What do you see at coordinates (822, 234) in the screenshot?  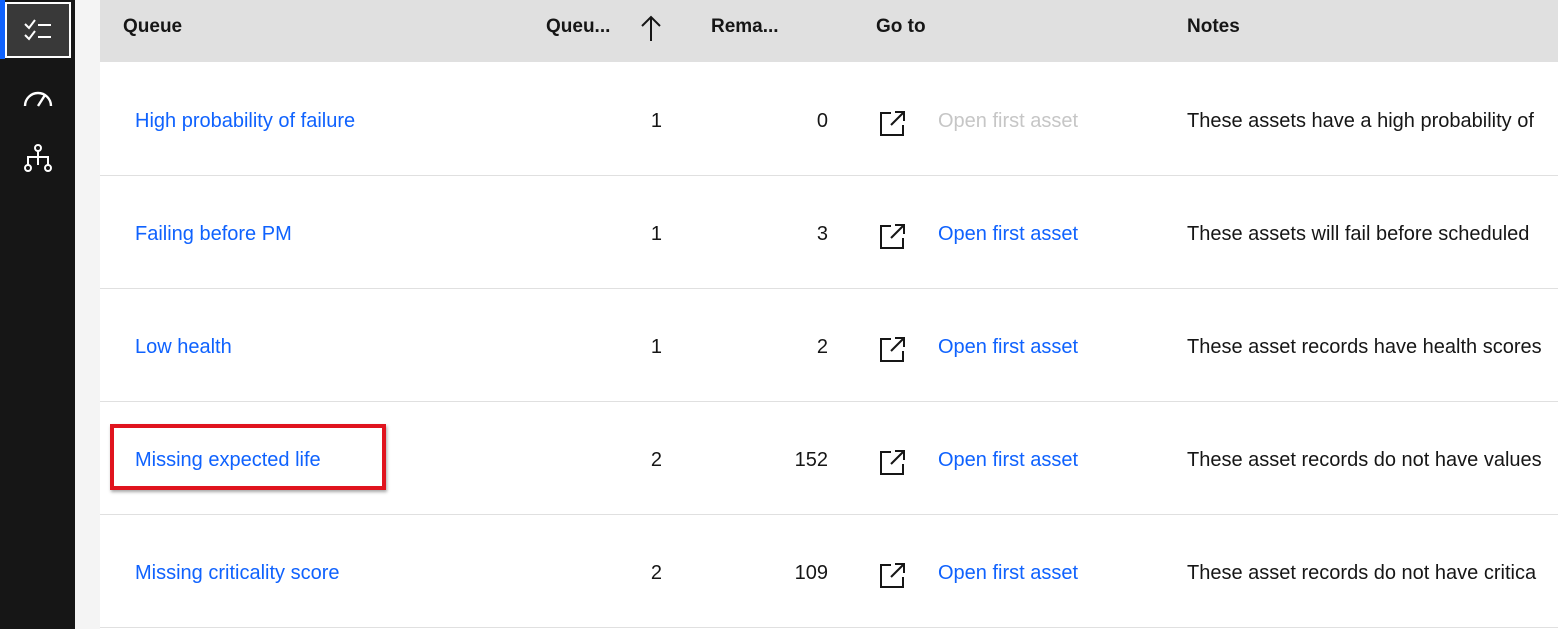 I see `remaining-value: 3` at bounding box center [822, 234].